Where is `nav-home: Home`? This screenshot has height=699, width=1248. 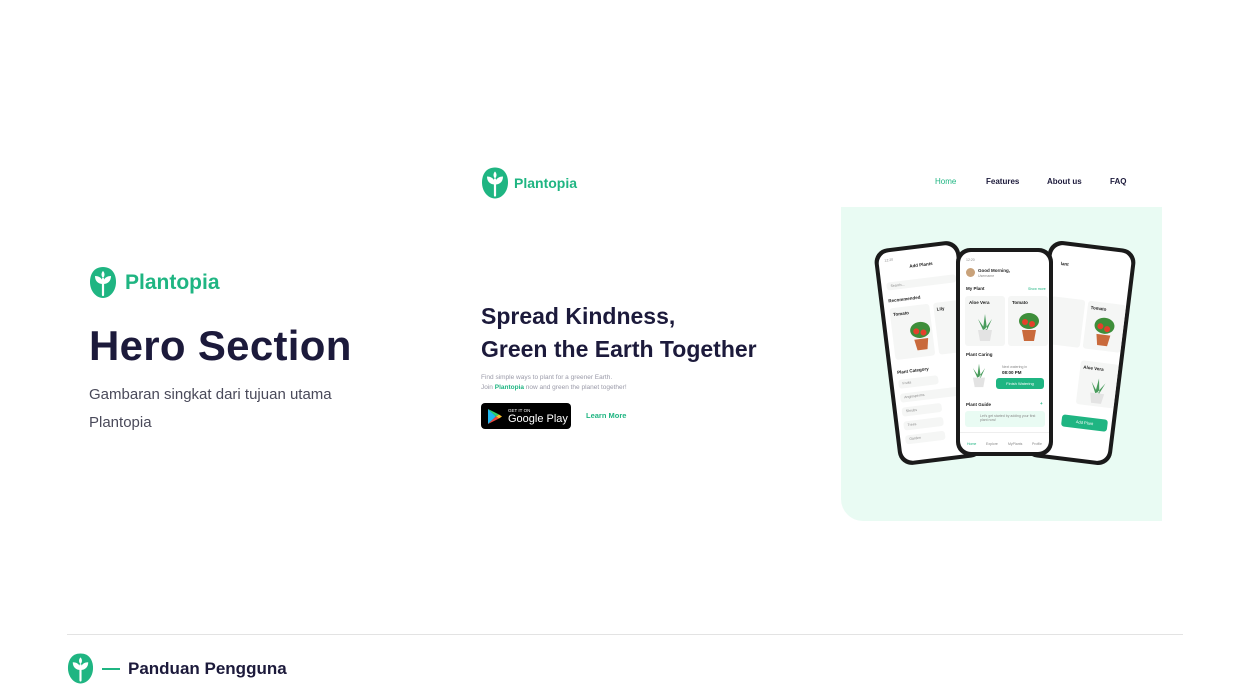
nav-home: Home is located at coordinates (945, 181).